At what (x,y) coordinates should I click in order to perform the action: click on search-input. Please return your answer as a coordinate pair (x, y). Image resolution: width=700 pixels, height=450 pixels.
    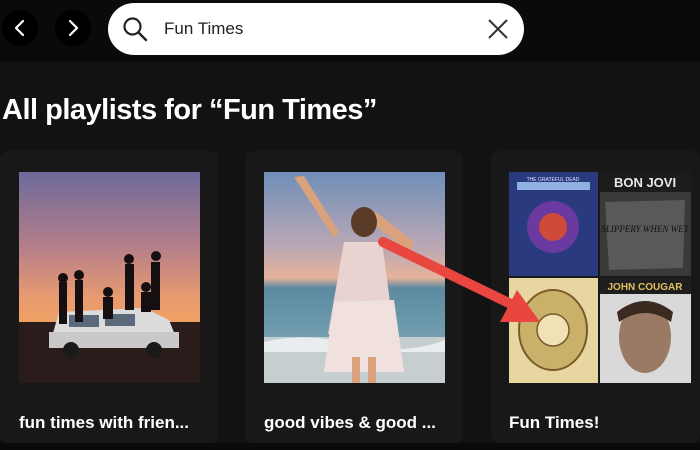
    Looking at the image, I should click on (314, 29).